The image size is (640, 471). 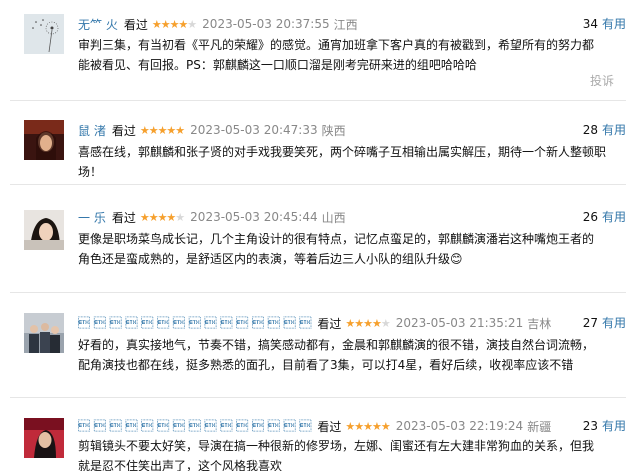 What do you see at coordinates (539, 426) in the screenshot?
I see `comment-location: 新疆` at bounding box center [539, 426].